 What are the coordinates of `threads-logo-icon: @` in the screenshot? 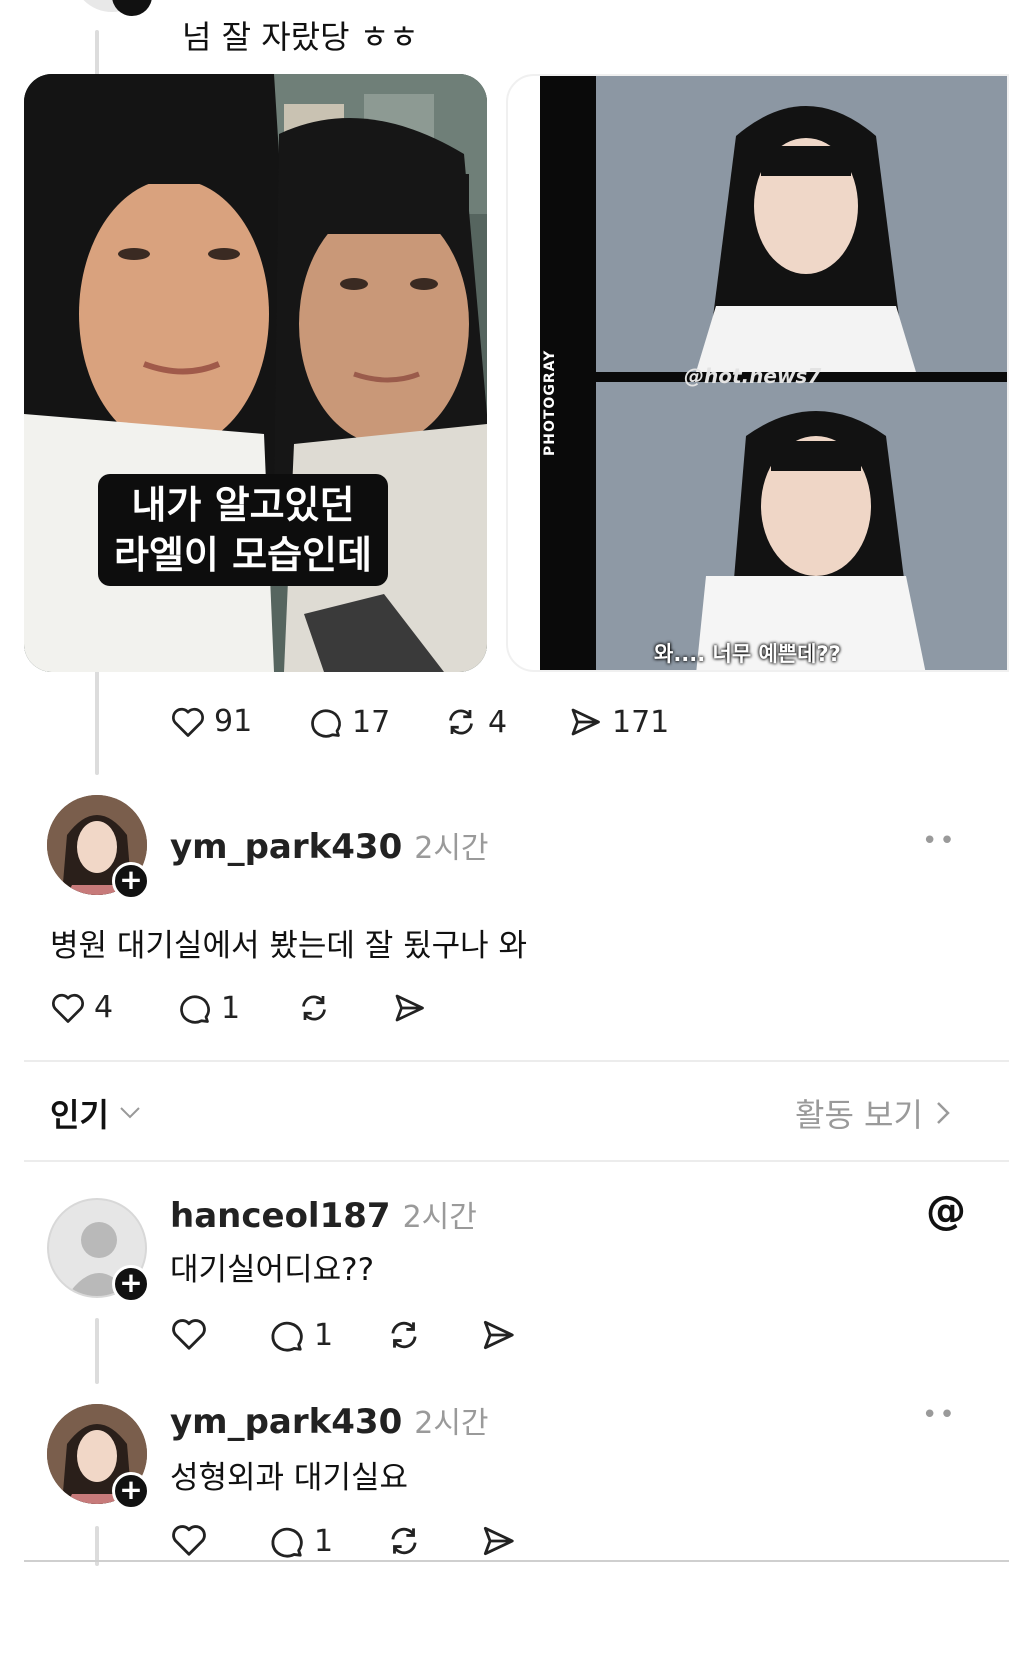 It's located at (946, 1211).